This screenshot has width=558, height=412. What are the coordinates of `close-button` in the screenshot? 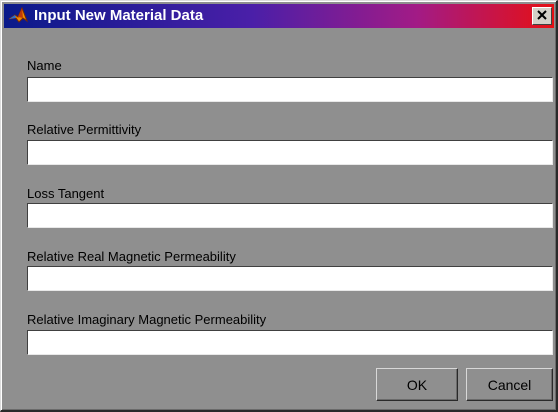 It's located at (542, 16).